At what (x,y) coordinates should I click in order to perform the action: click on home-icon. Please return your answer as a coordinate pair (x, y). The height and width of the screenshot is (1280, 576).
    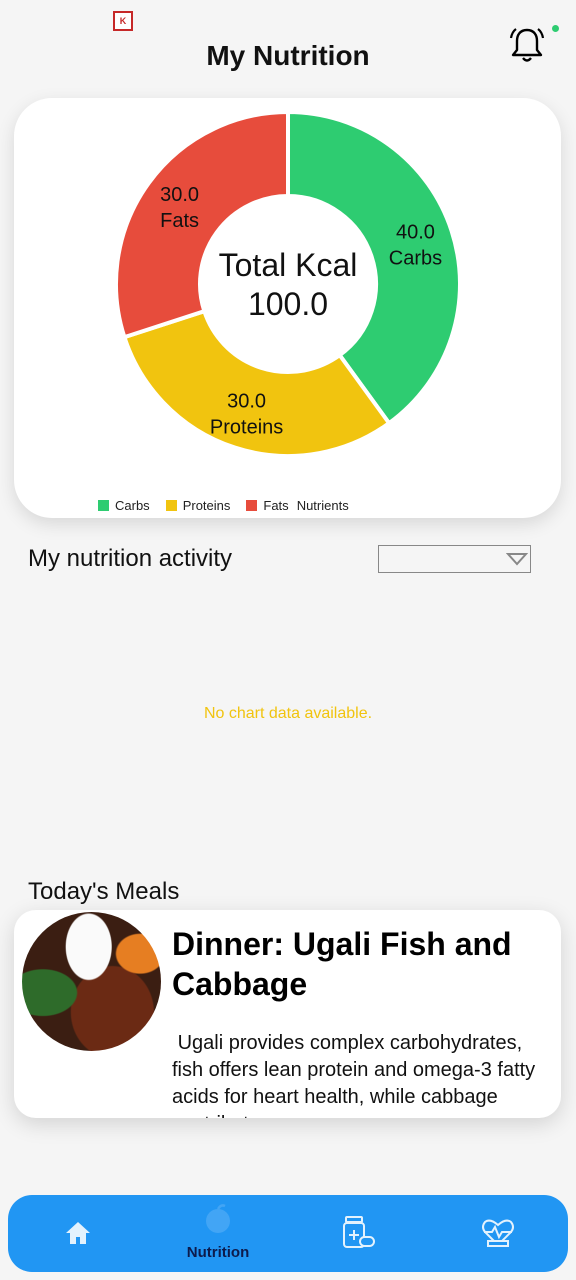
    Looking at the image, I should click on (78, 1233).